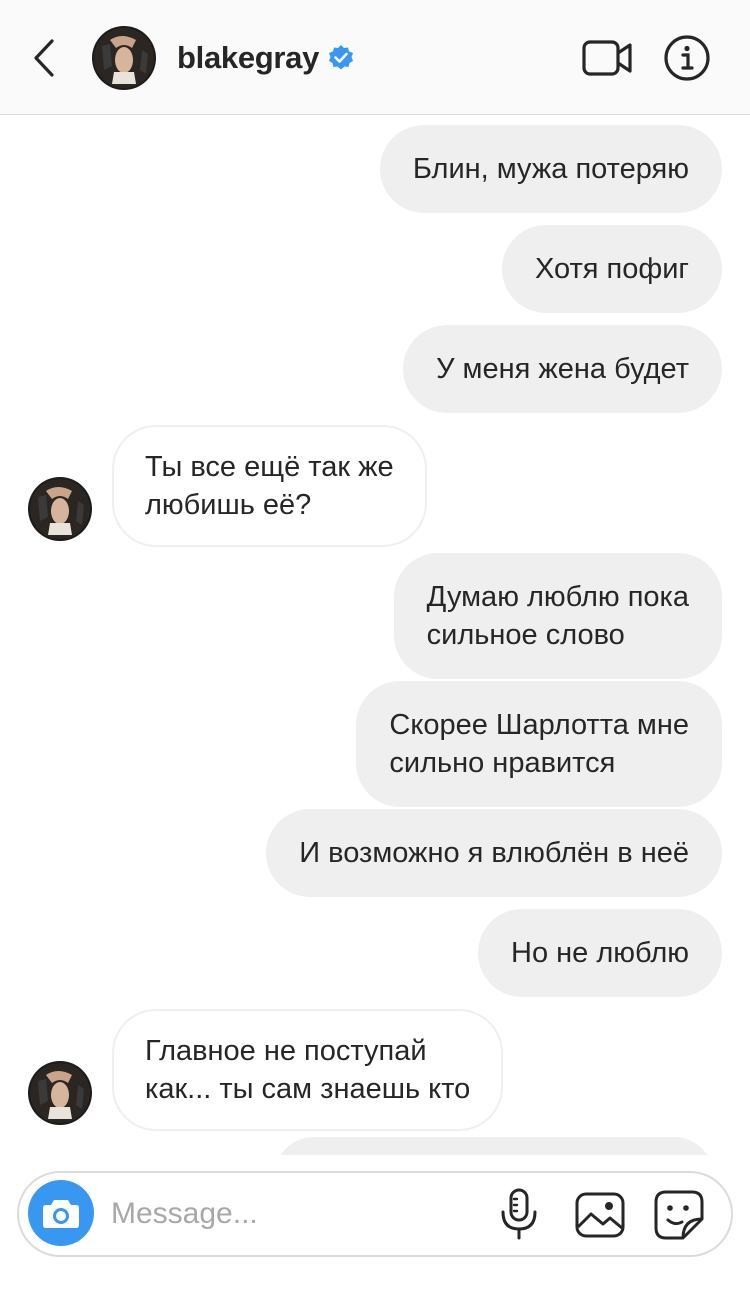 The height and width of the screenshot is (1294, 750). I want to click on message-bubble, so click(494, 1146).